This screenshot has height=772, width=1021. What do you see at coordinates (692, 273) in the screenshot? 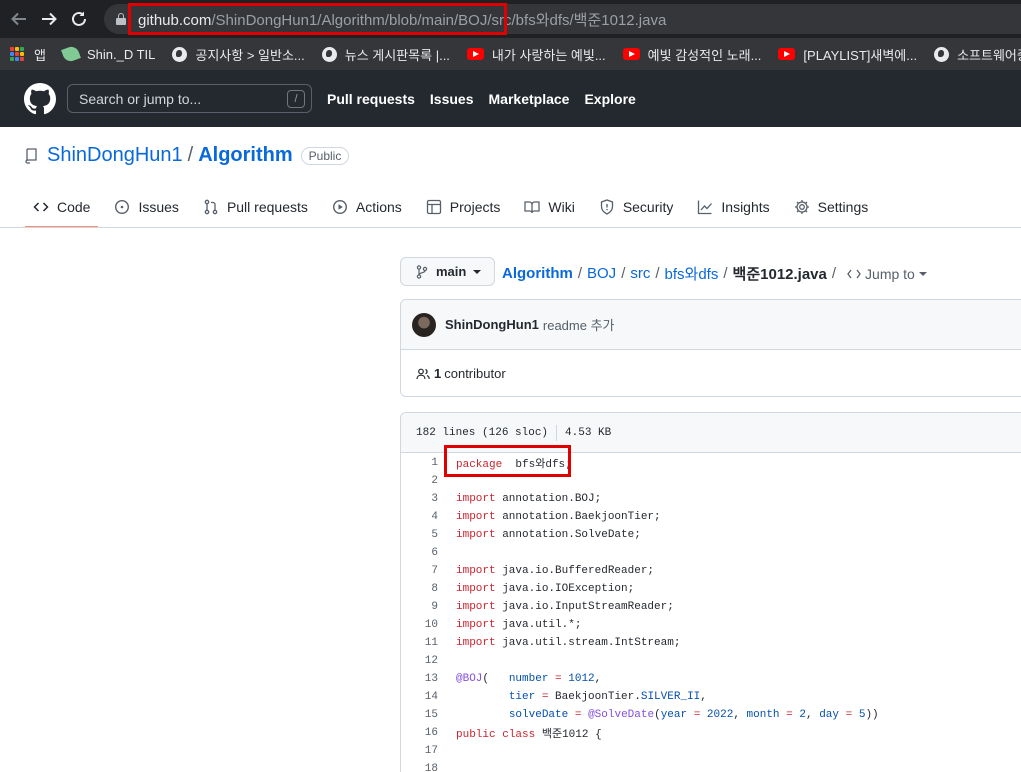
I see `breadcrumb-folder-link: bfs와dfs` at bounding box center [692, 273].